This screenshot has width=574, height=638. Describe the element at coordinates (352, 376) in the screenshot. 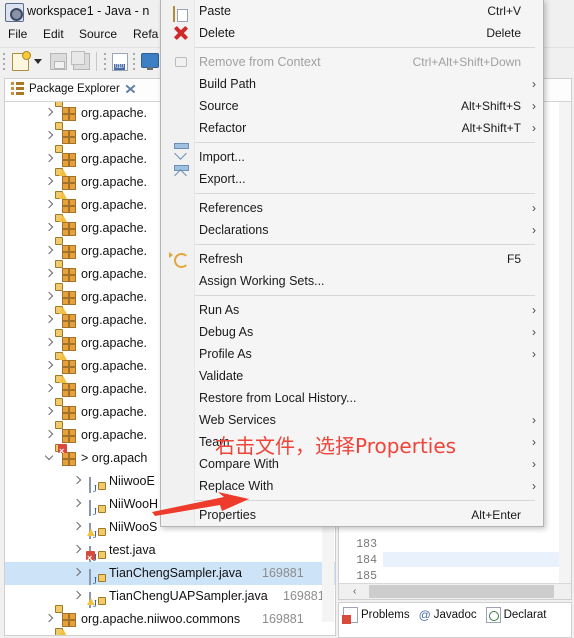

I see `menu-item-validate: Validate` at that location.